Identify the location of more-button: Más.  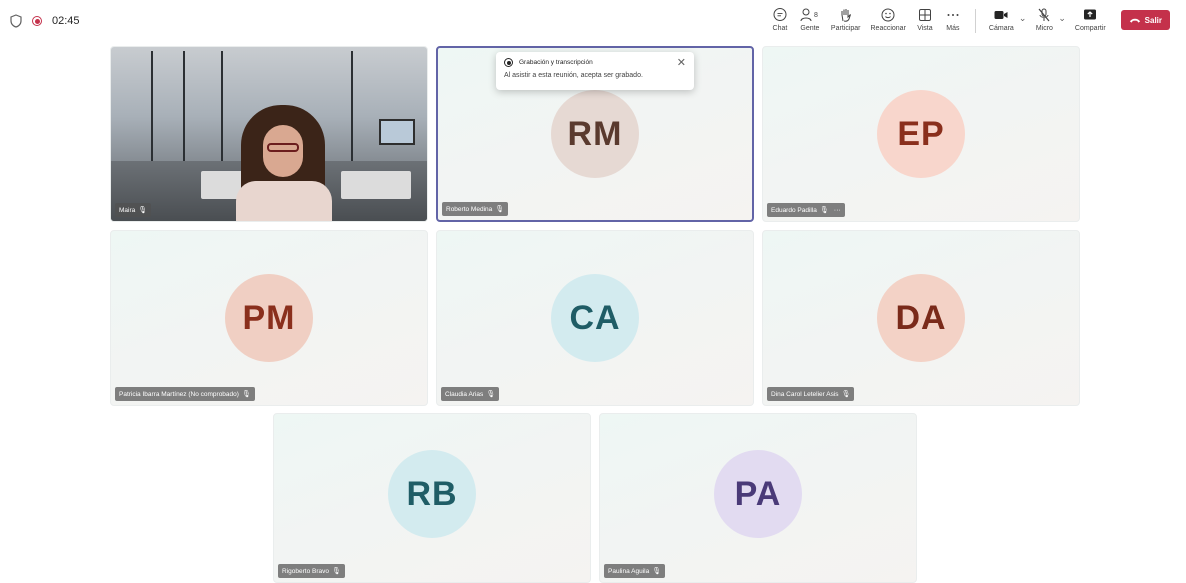
(953, 19).